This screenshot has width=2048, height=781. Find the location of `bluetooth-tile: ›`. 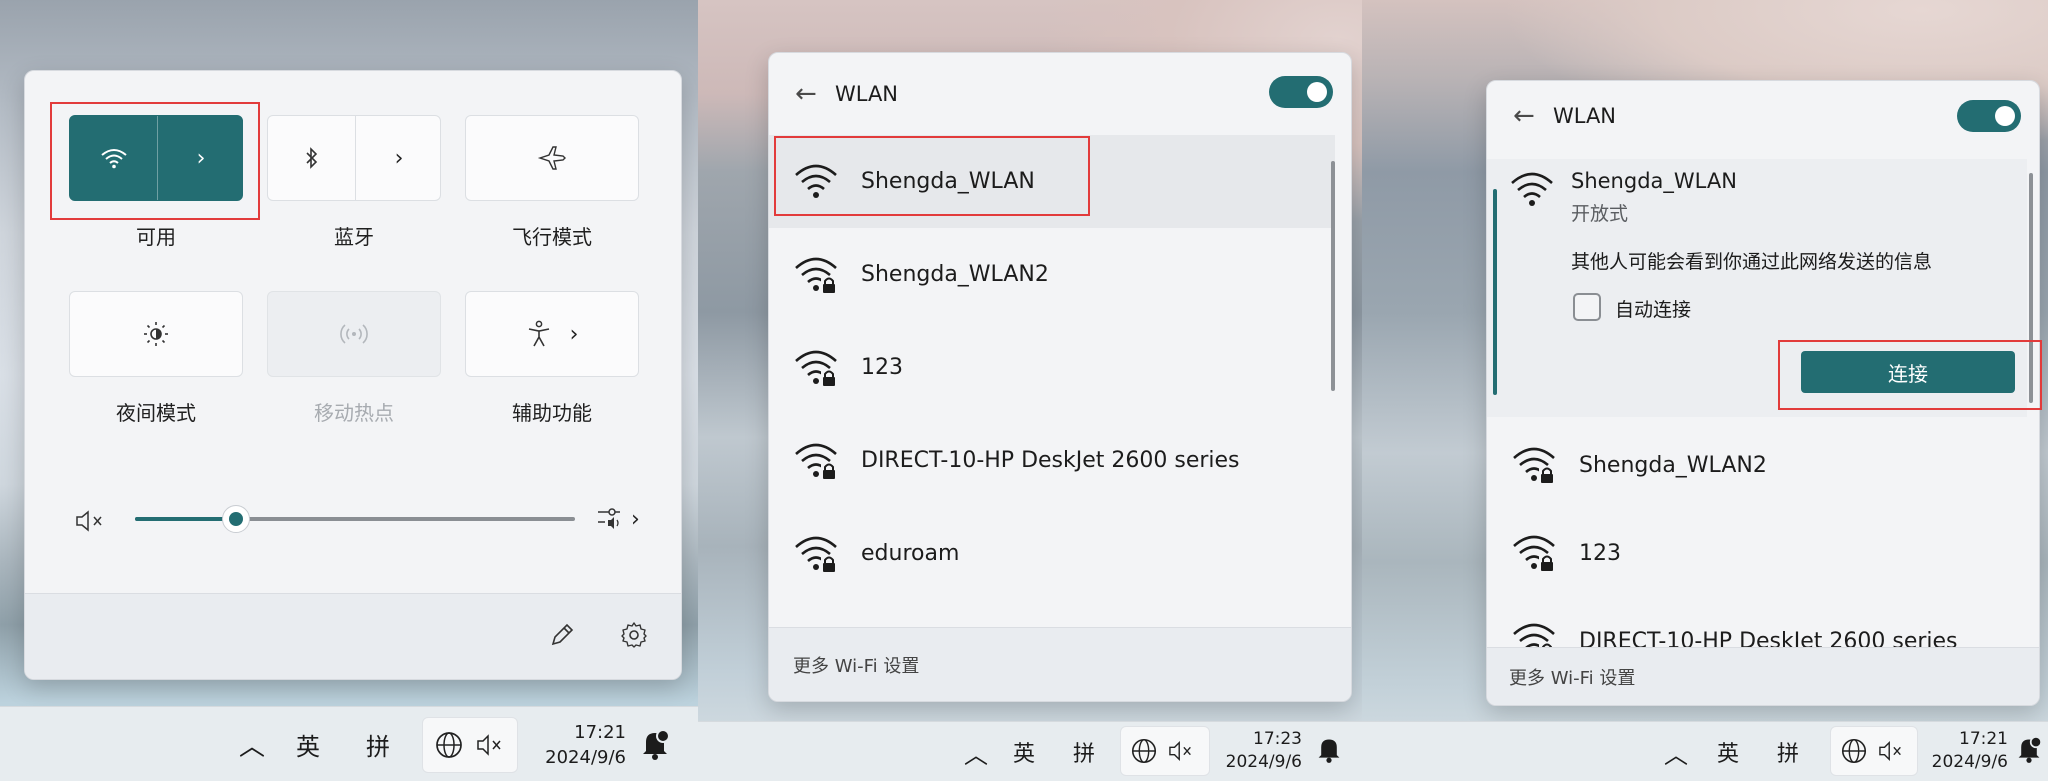

bluetooth-tile: › is located at coordinates (354, 158).